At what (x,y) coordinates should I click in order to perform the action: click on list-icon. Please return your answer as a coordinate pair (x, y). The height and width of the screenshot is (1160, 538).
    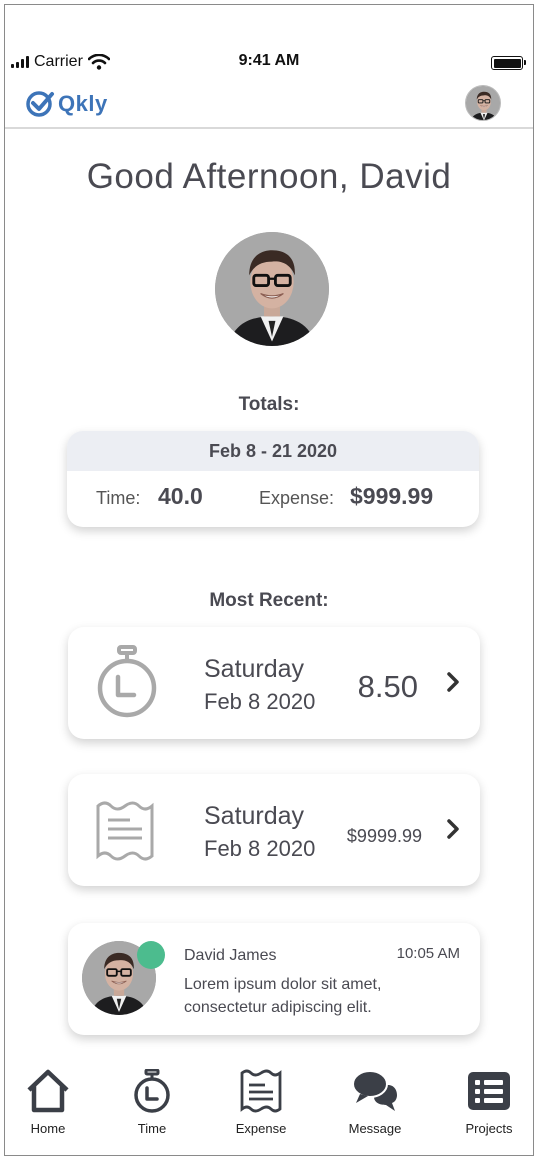
    Looking at the image, I should click on (489, 1091).